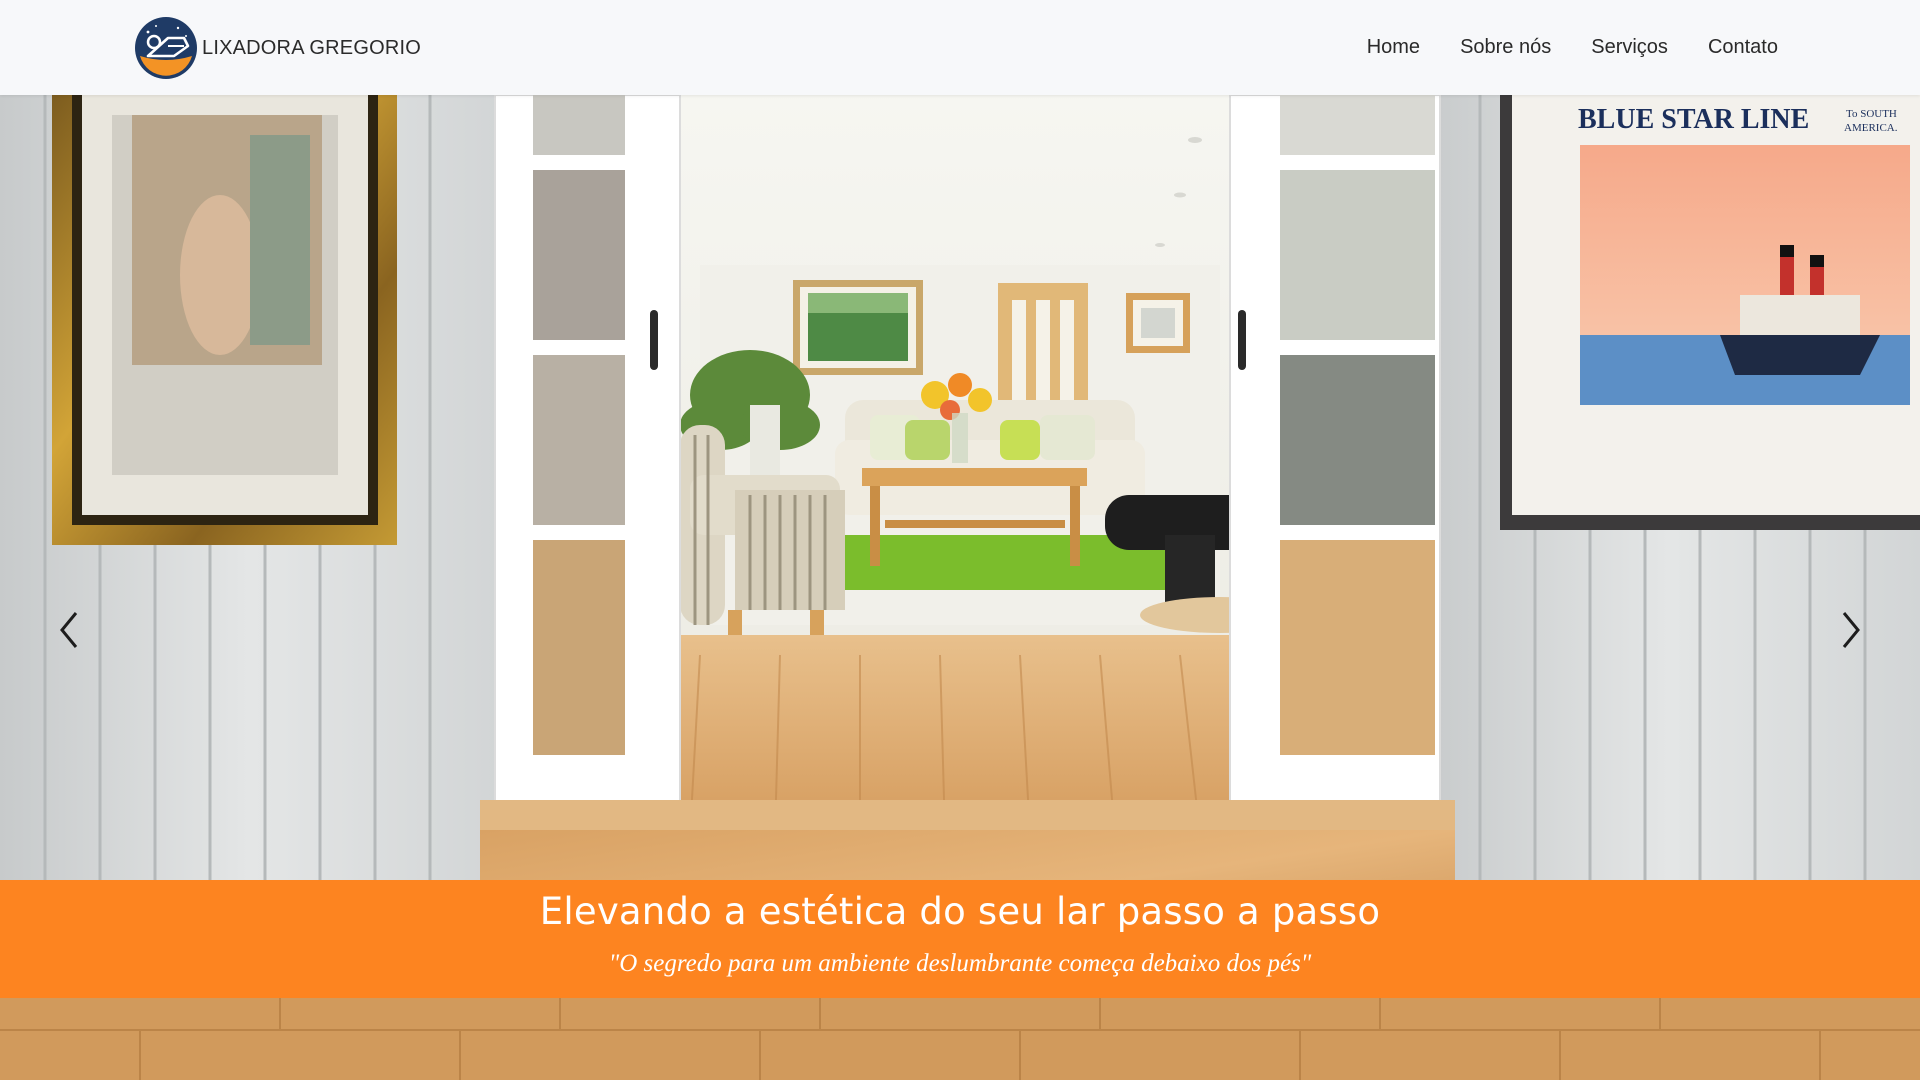 This screenshot has height=1080, width=1920. Describe the element at coordinates (1871, 128) in the screenshot. I see `poster-subtitle-2: AMERICA.` at that location.